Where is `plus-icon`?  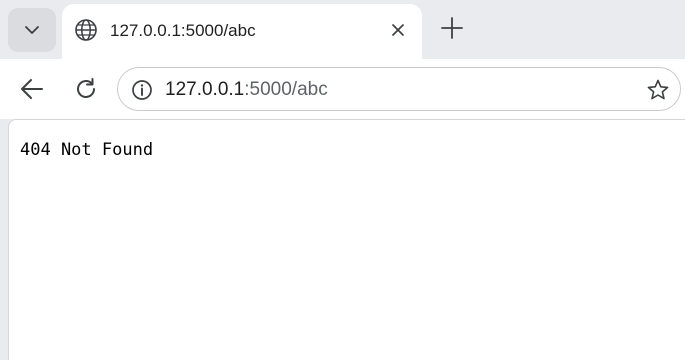 plus-icon is located at coordinates (452, 28).